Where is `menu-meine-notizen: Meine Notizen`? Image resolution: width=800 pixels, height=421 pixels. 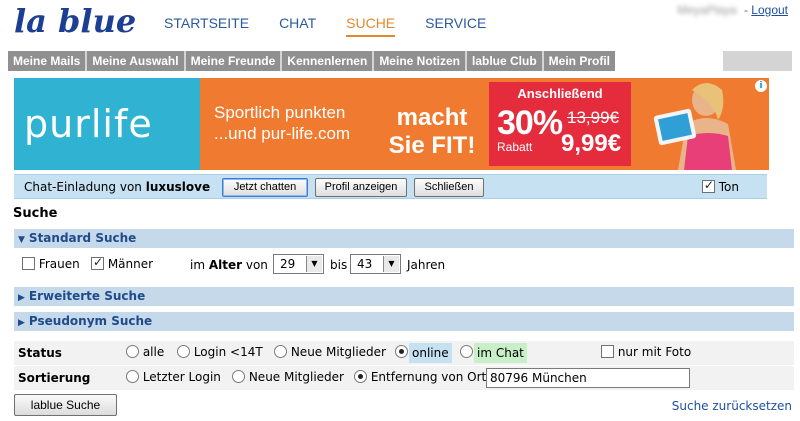 menu-meine-notizen: Meine Notizen is located at coordinates (420, 61).